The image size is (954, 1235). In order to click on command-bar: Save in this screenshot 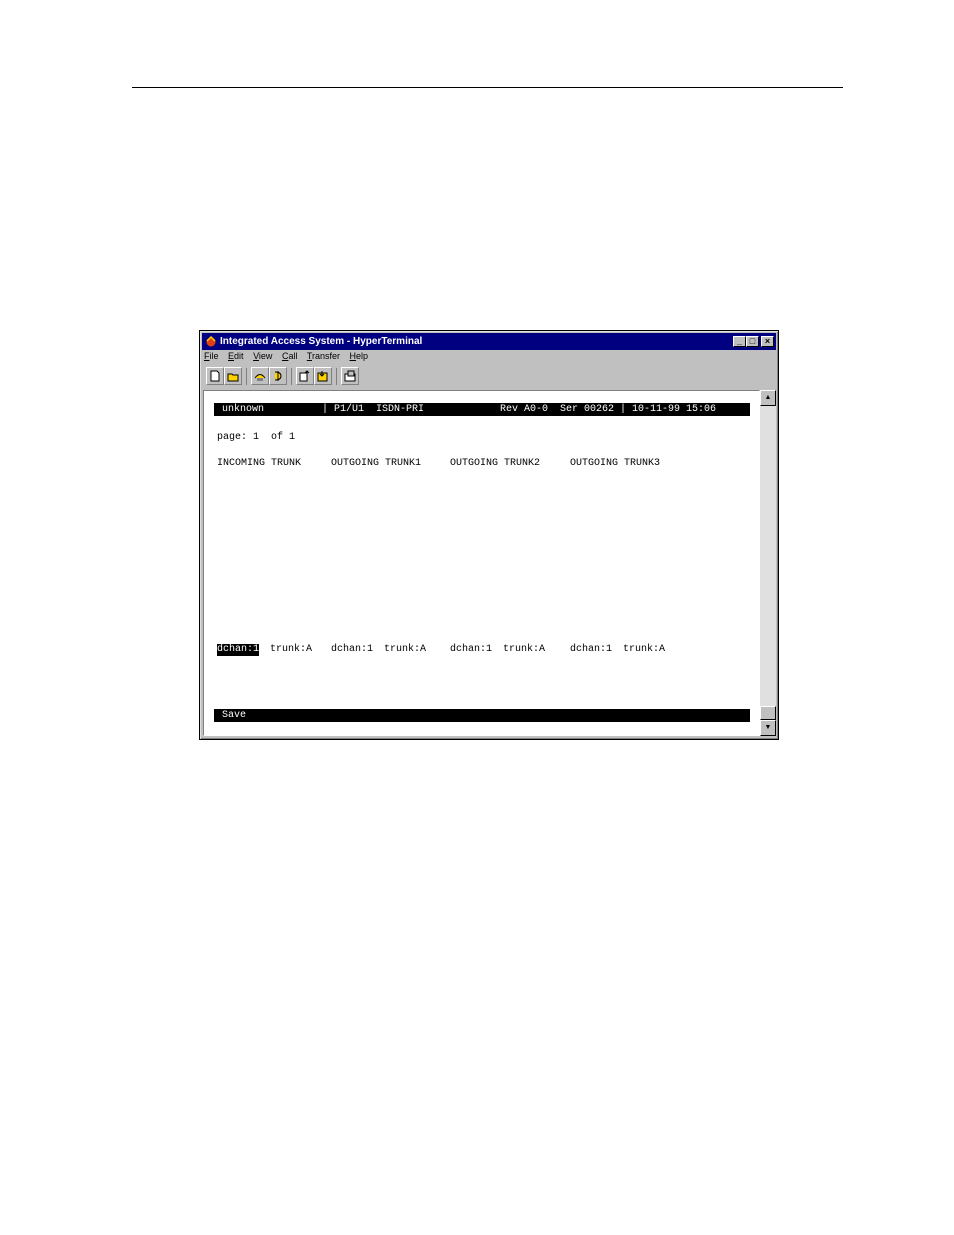, I will do `click(482, 715)`.